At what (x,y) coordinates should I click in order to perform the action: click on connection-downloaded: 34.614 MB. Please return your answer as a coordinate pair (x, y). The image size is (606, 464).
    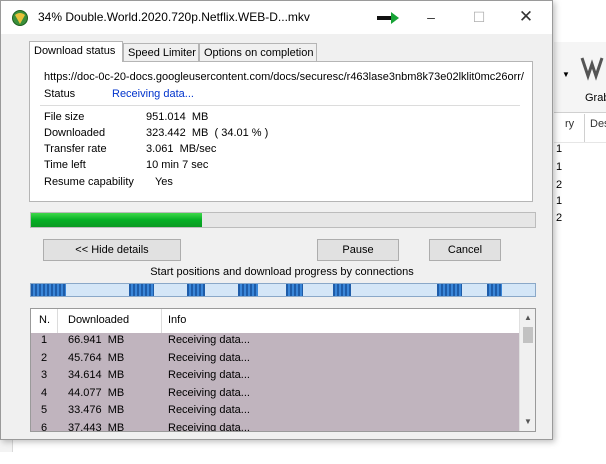
    Looking at the image, I should click on (96, 375).